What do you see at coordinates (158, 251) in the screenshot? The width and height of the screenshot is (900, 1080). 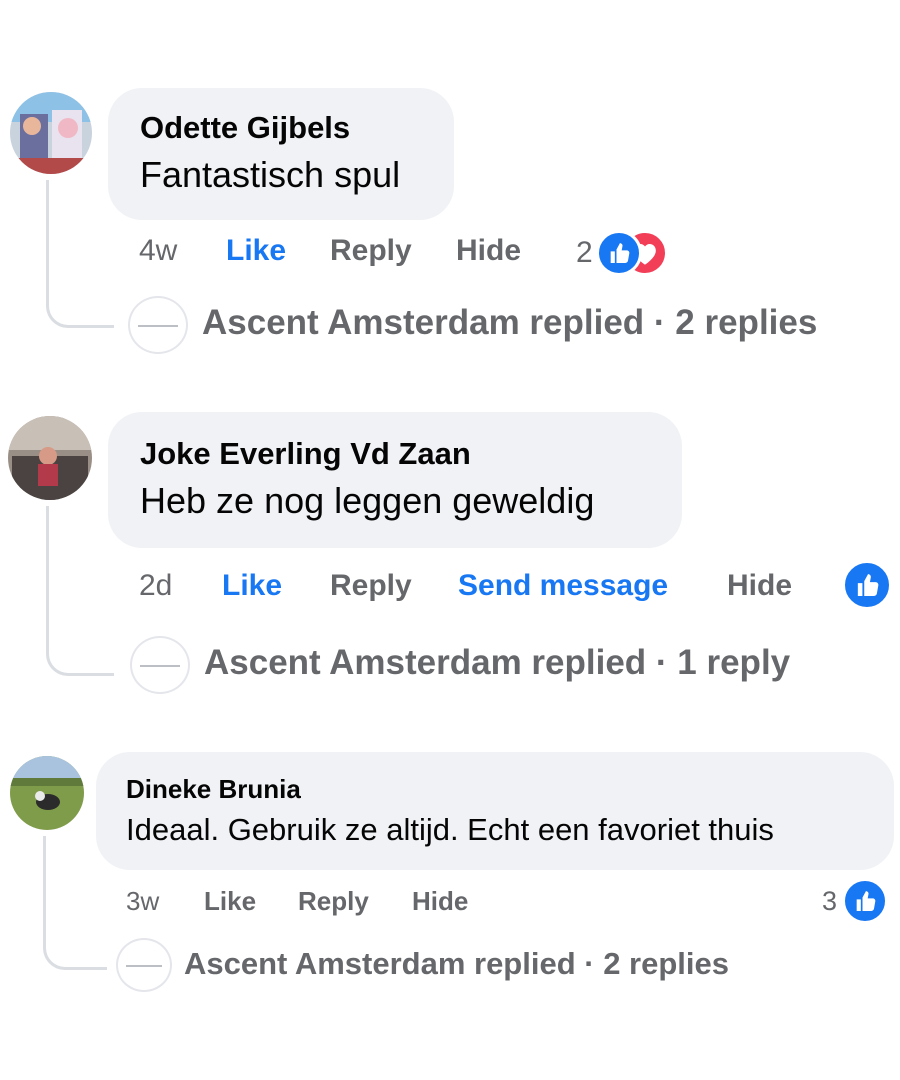 I see `comment-timestamp: 4w` at bounding box center [158, 251].